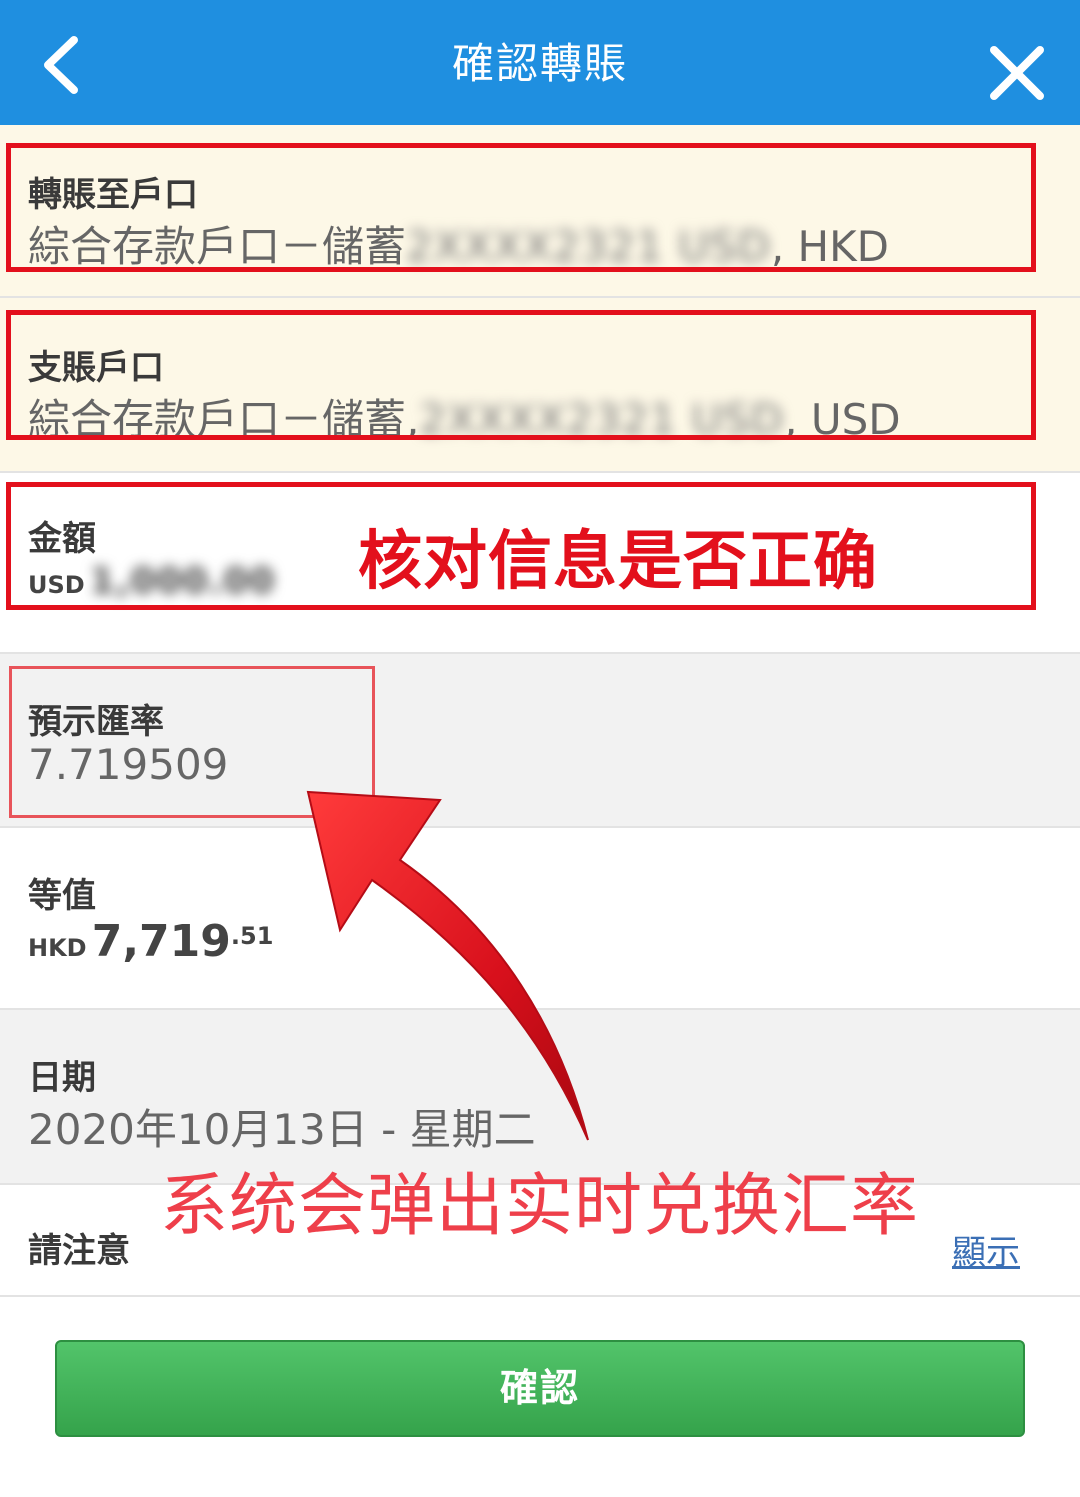  Describe the element at coordinates (62, 1078) in the screenshot. I see `date-label: 日期` at that location.